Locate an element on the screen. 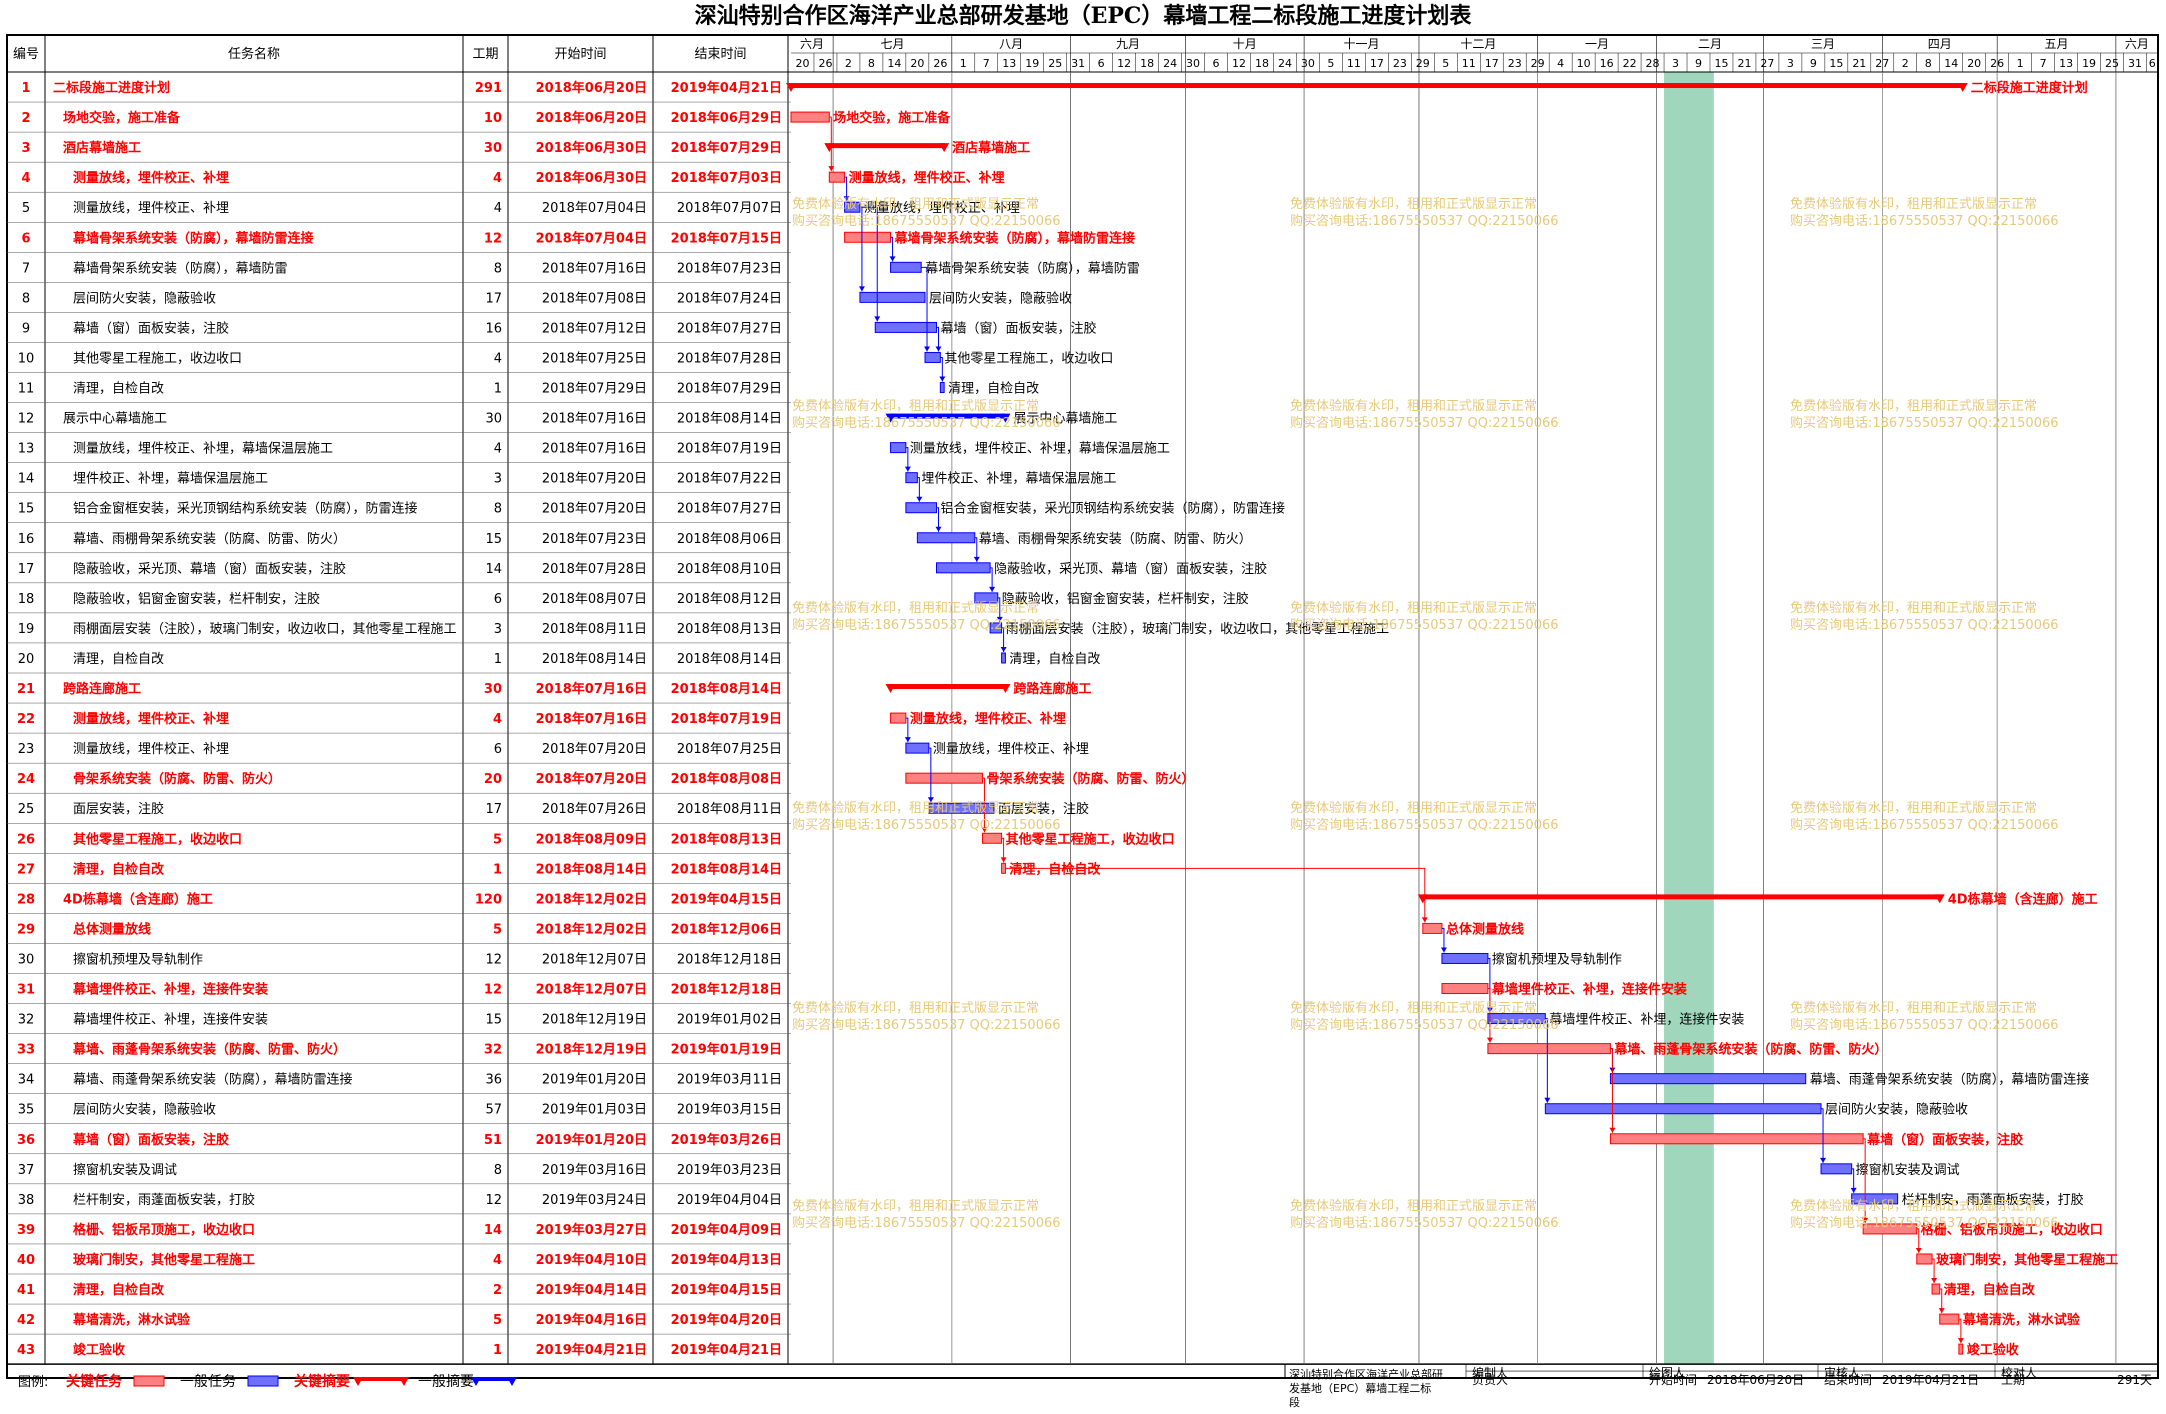 This screenshot has width=2166, height=1414. task-name: 栏杆制安，雨蓬面板安装，打胶 is located at coordinates (164, 1200).